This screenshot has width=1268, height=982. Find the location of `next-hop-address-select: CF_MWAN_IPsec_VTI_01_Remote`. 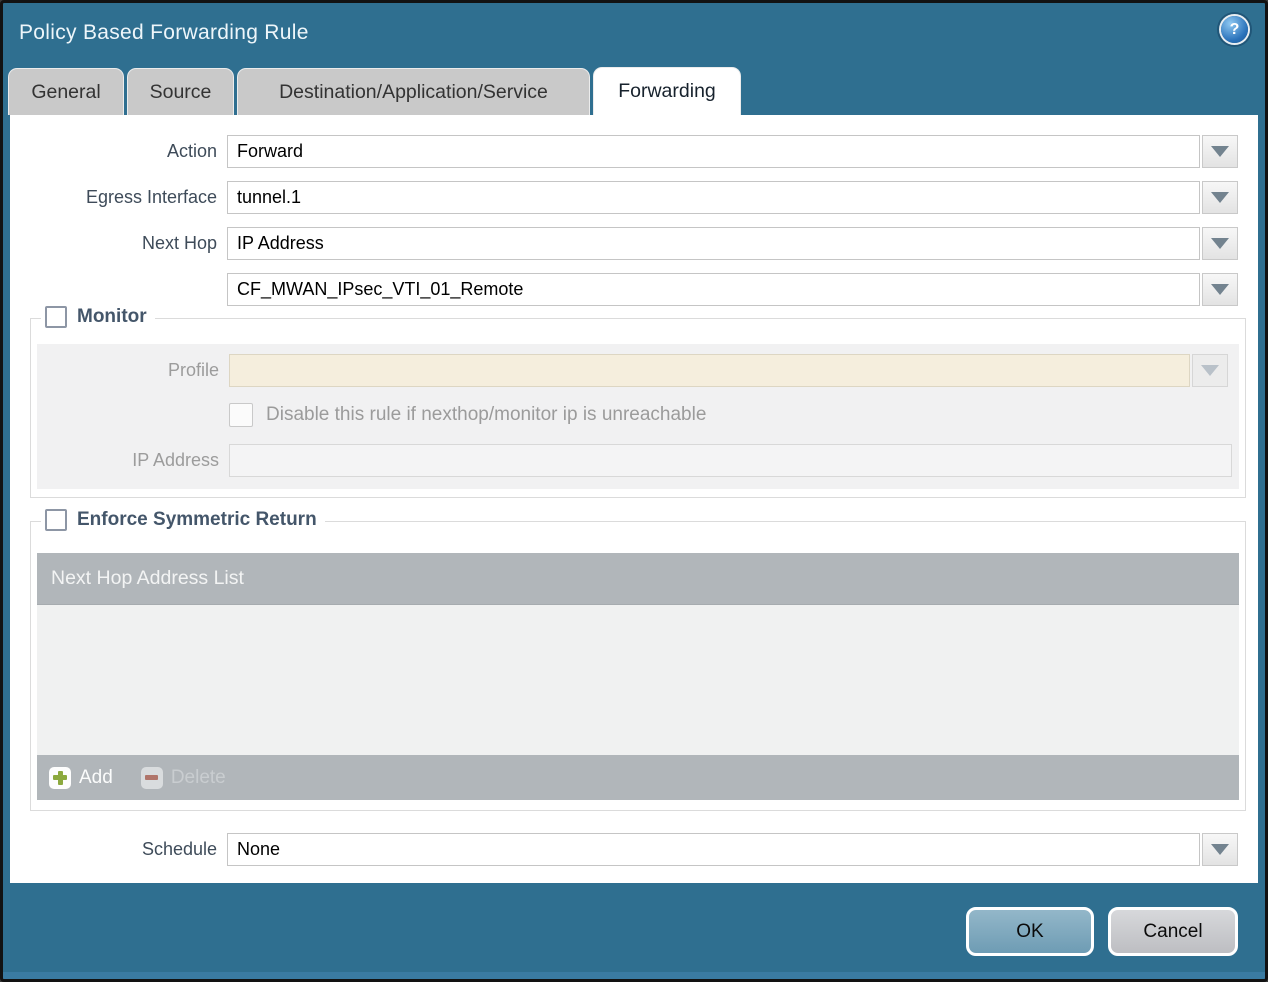

next-hop-address-select: CF_MWAN_IPsec_VTI_01_Remote is located at coordinates (713, 289).